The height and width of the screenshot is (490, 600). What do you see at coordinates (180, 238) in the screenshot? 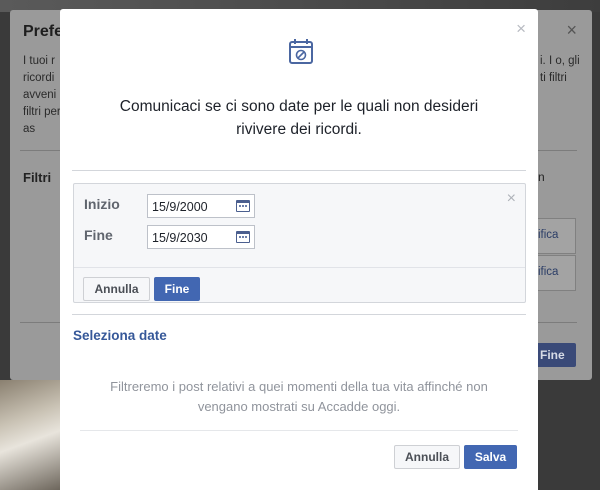
I see `end-date-value: 15/9/2030` at bounding box center [180, 238].